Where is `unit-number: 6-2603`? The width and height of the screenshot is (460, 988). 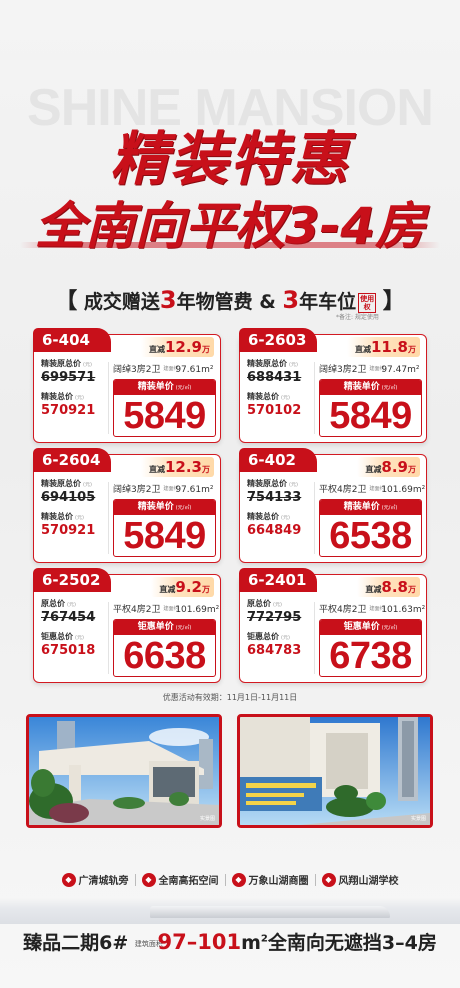
unit-number: 6-2603 is located at coordinates (278, 340).